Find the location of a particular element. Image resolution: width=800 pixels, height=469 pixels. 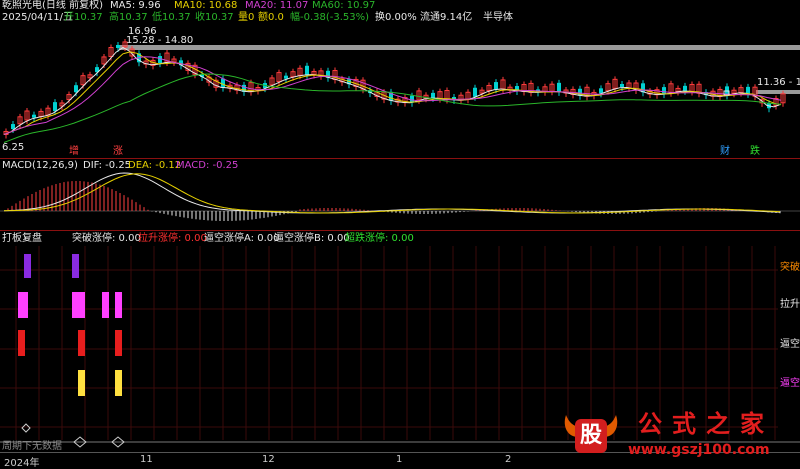

gszj-logo: 股 is located at coordinates (591, 433).